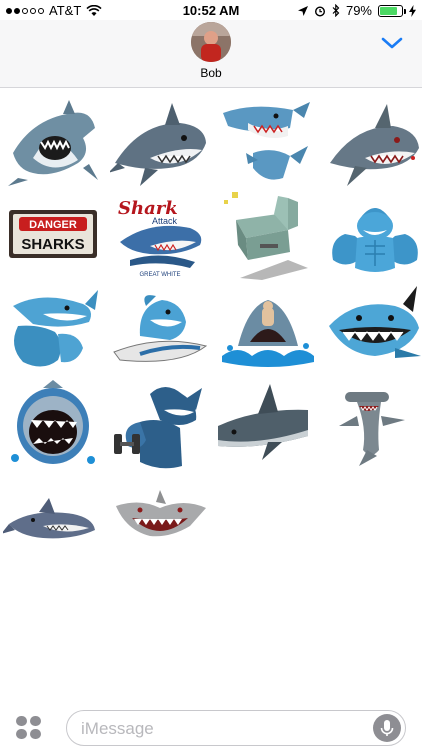 Image resolution: width=422 pixels, height=750 pixels. What do you see at coordinates (29, 728) in the screenshot?
I see `app-drawer-icon` at bounding box center [29, 728].